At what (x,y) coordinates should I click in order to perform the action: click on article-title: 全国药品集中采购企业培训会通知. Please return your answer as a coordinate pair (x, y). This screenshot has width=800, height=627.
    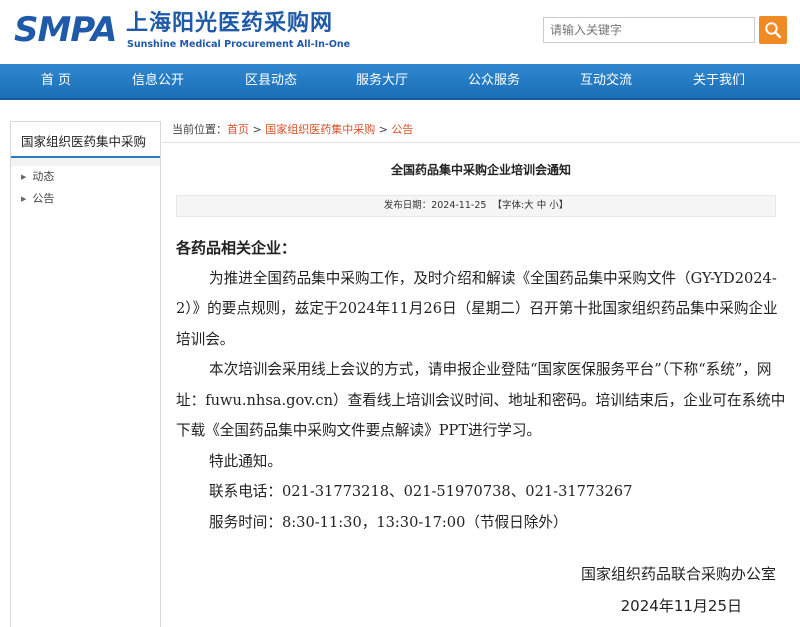
    Looking at the image, I should click on (480, 170).